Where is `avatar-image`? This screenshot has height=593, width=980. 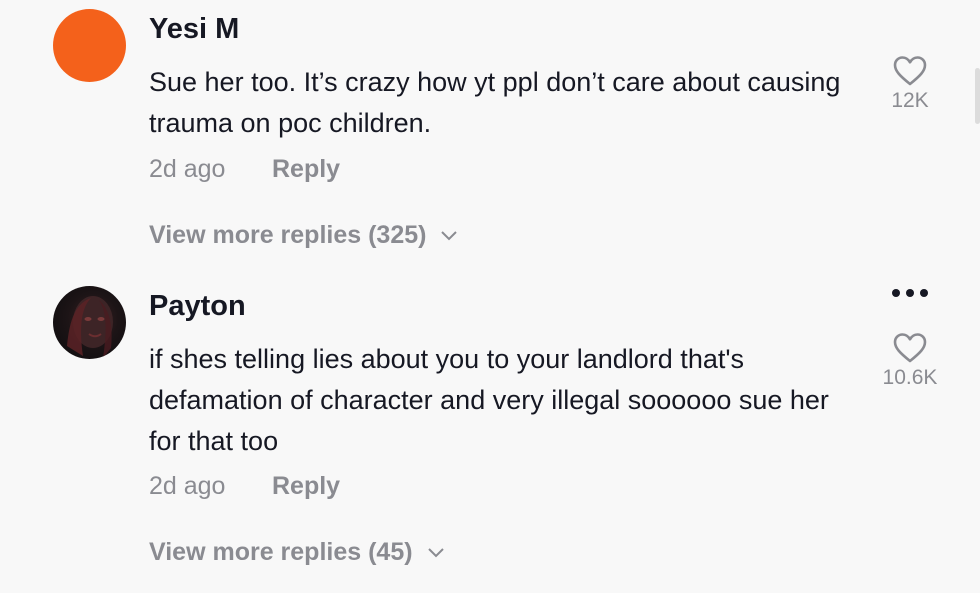 avatar-image is located at coordinates (90, 327).